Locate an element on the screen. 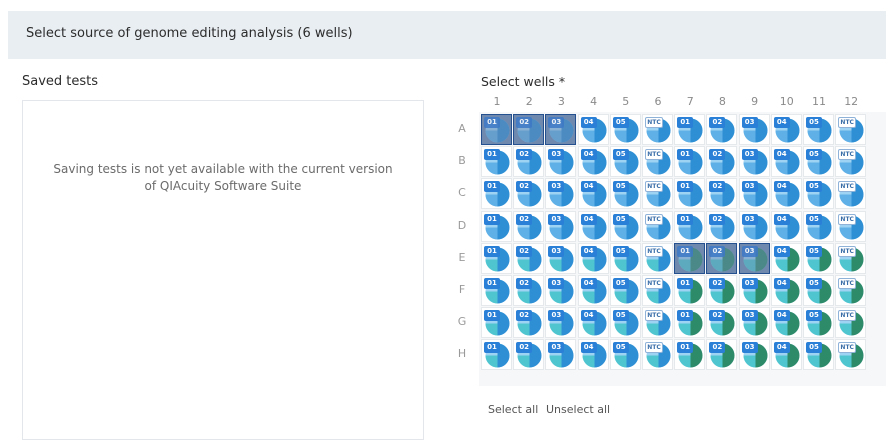  well-F1: 01 is located at coordinates (496, 290).